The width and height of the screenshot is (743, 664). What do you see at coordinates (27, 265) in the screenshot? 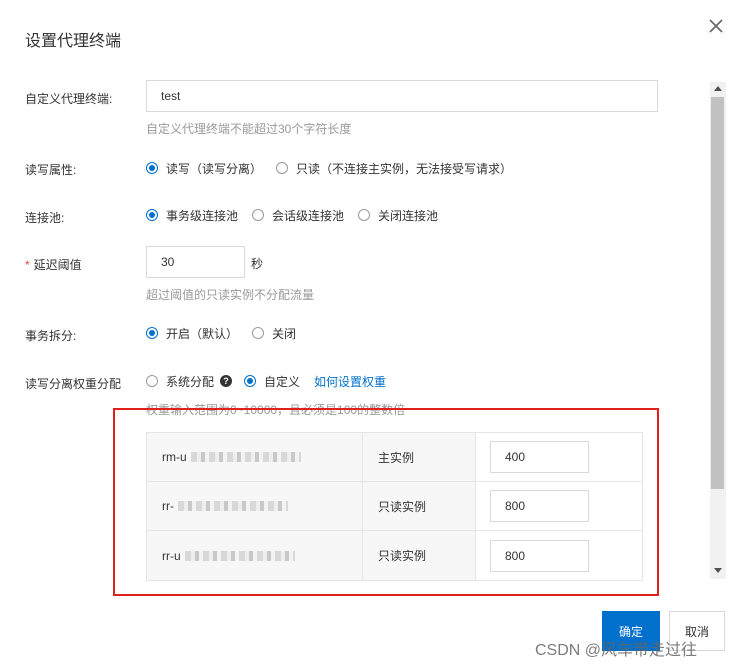
I see `required-mark: *` at bounding box center [27, 265].